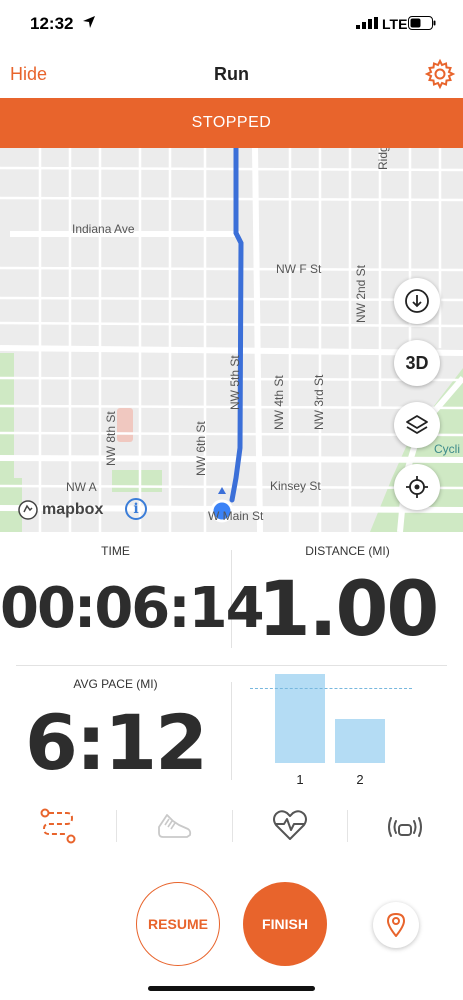 Image resolution: width=463 pixels, height=1000 pixels. Describe the element at coordinates (295, 486) in the screenshot. I see `street-label: Kinsey St` at that location.